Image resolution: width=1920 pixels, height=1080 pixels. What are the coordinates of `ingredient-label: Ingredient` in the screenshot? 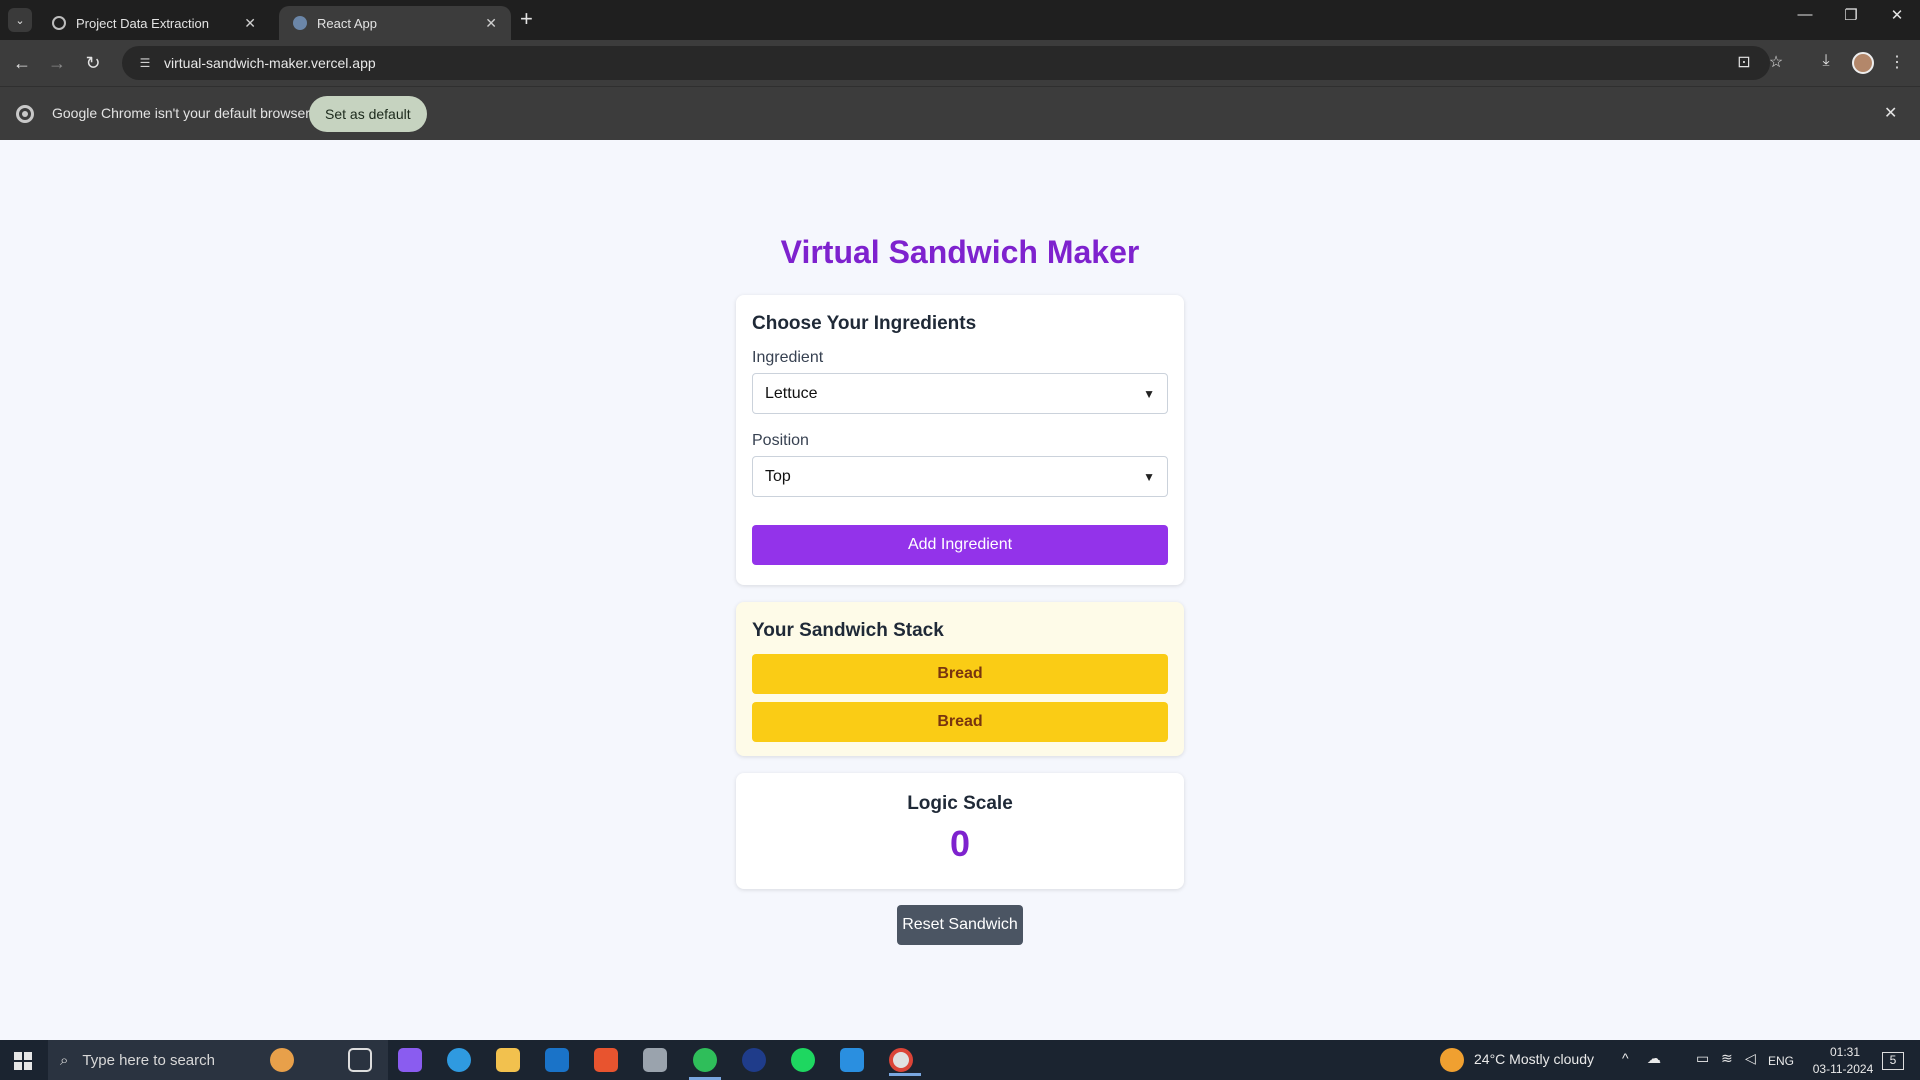 It's located at (788, 357).